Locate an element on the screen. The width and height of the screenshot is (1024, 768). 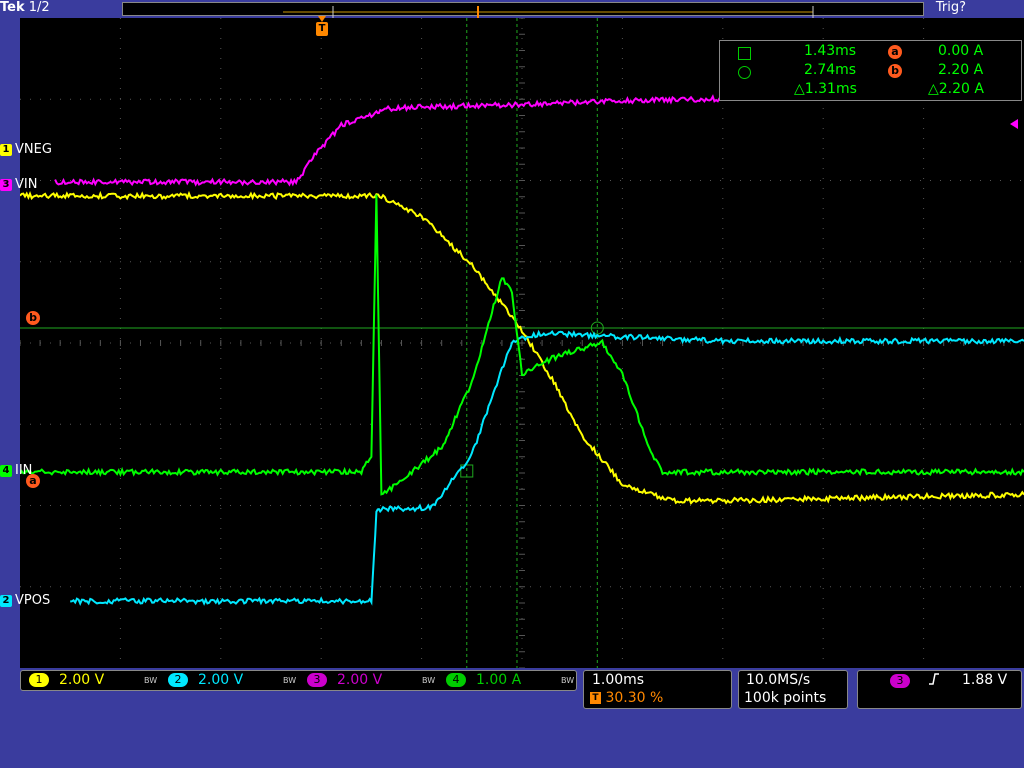
trigger-source: 3 is located at coordinates (900, 681).